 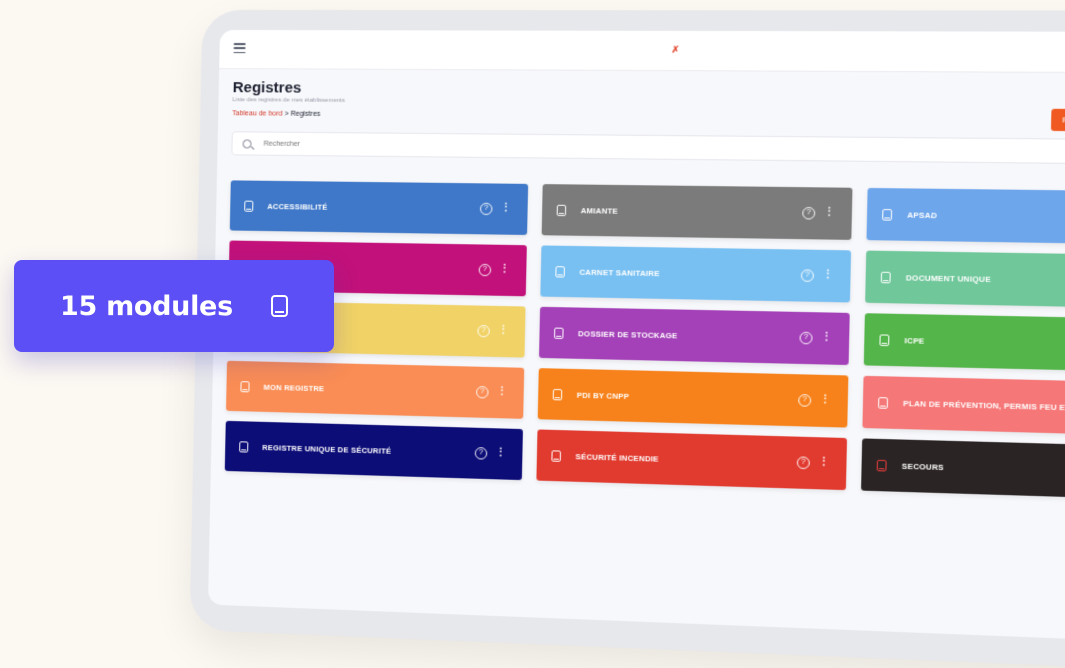 I want to click on register-card: REGISTRE UNIQUE DE SÉCURITÉ? ⋮, so click(x=373, y=450).